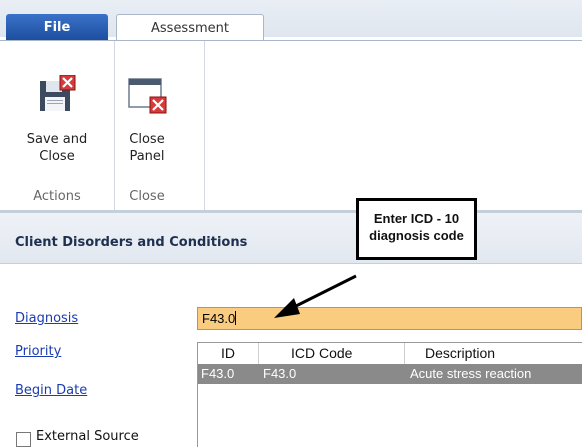 This screenshot has width=582, height=447. Describe the element at coordinates (390, 354) in the screenshot. I see `grid-header: ID ICD Code Description` at that location.